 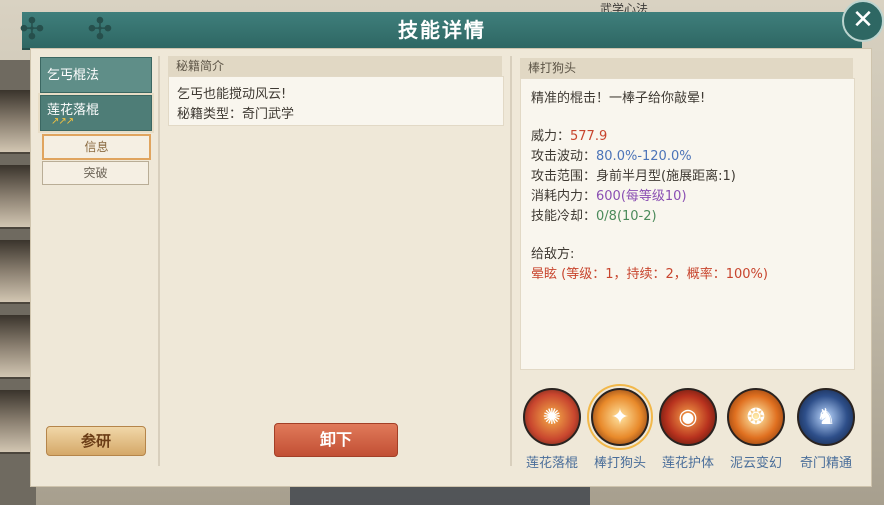 I want to click on skill-slot-4: ❂ 泥云变幻, so click(x=756, y=429).